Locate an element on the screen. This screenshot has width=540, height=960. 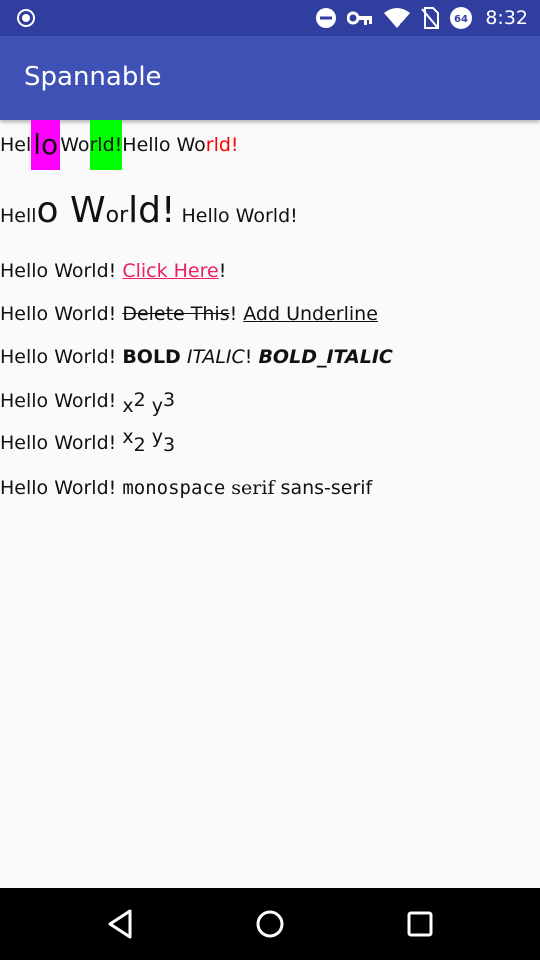
sans-serif-text: sans-serif is located at coordinates (323, 488).